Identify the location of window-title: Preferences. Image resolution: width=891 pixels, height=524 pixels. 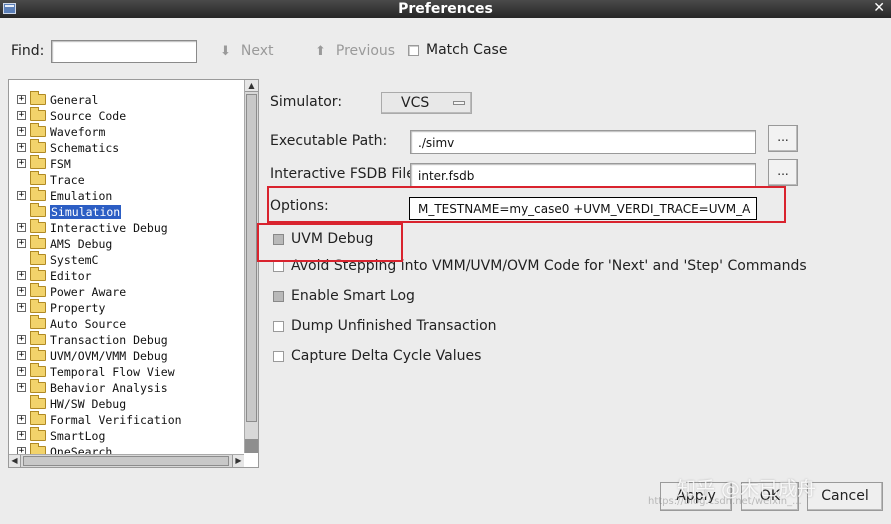
(445, 9).